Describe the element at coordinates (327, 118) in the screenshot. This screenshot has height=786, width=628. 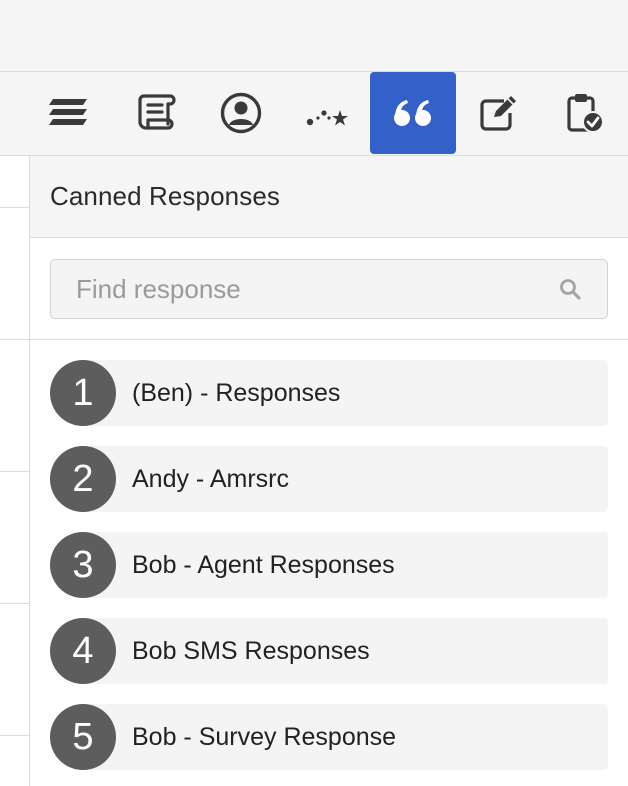
I see `constellation-icon` at that location.